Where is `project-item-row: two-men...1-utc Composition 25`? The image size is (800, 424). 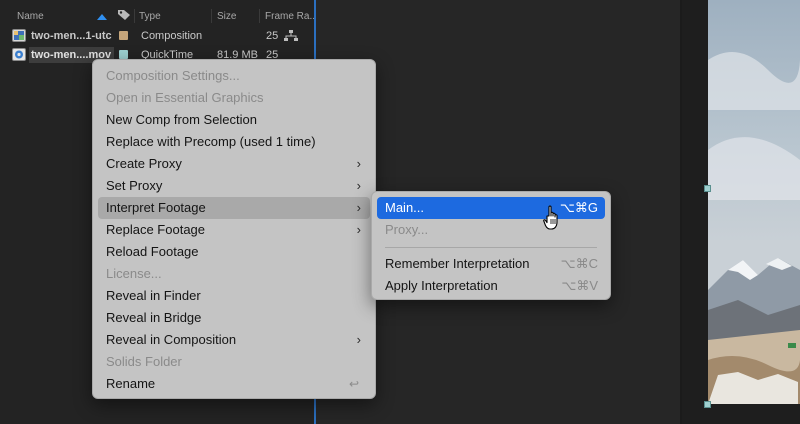 project-item-row: two-men...1-utc Composition 25 is located at coordinates (157, 36).